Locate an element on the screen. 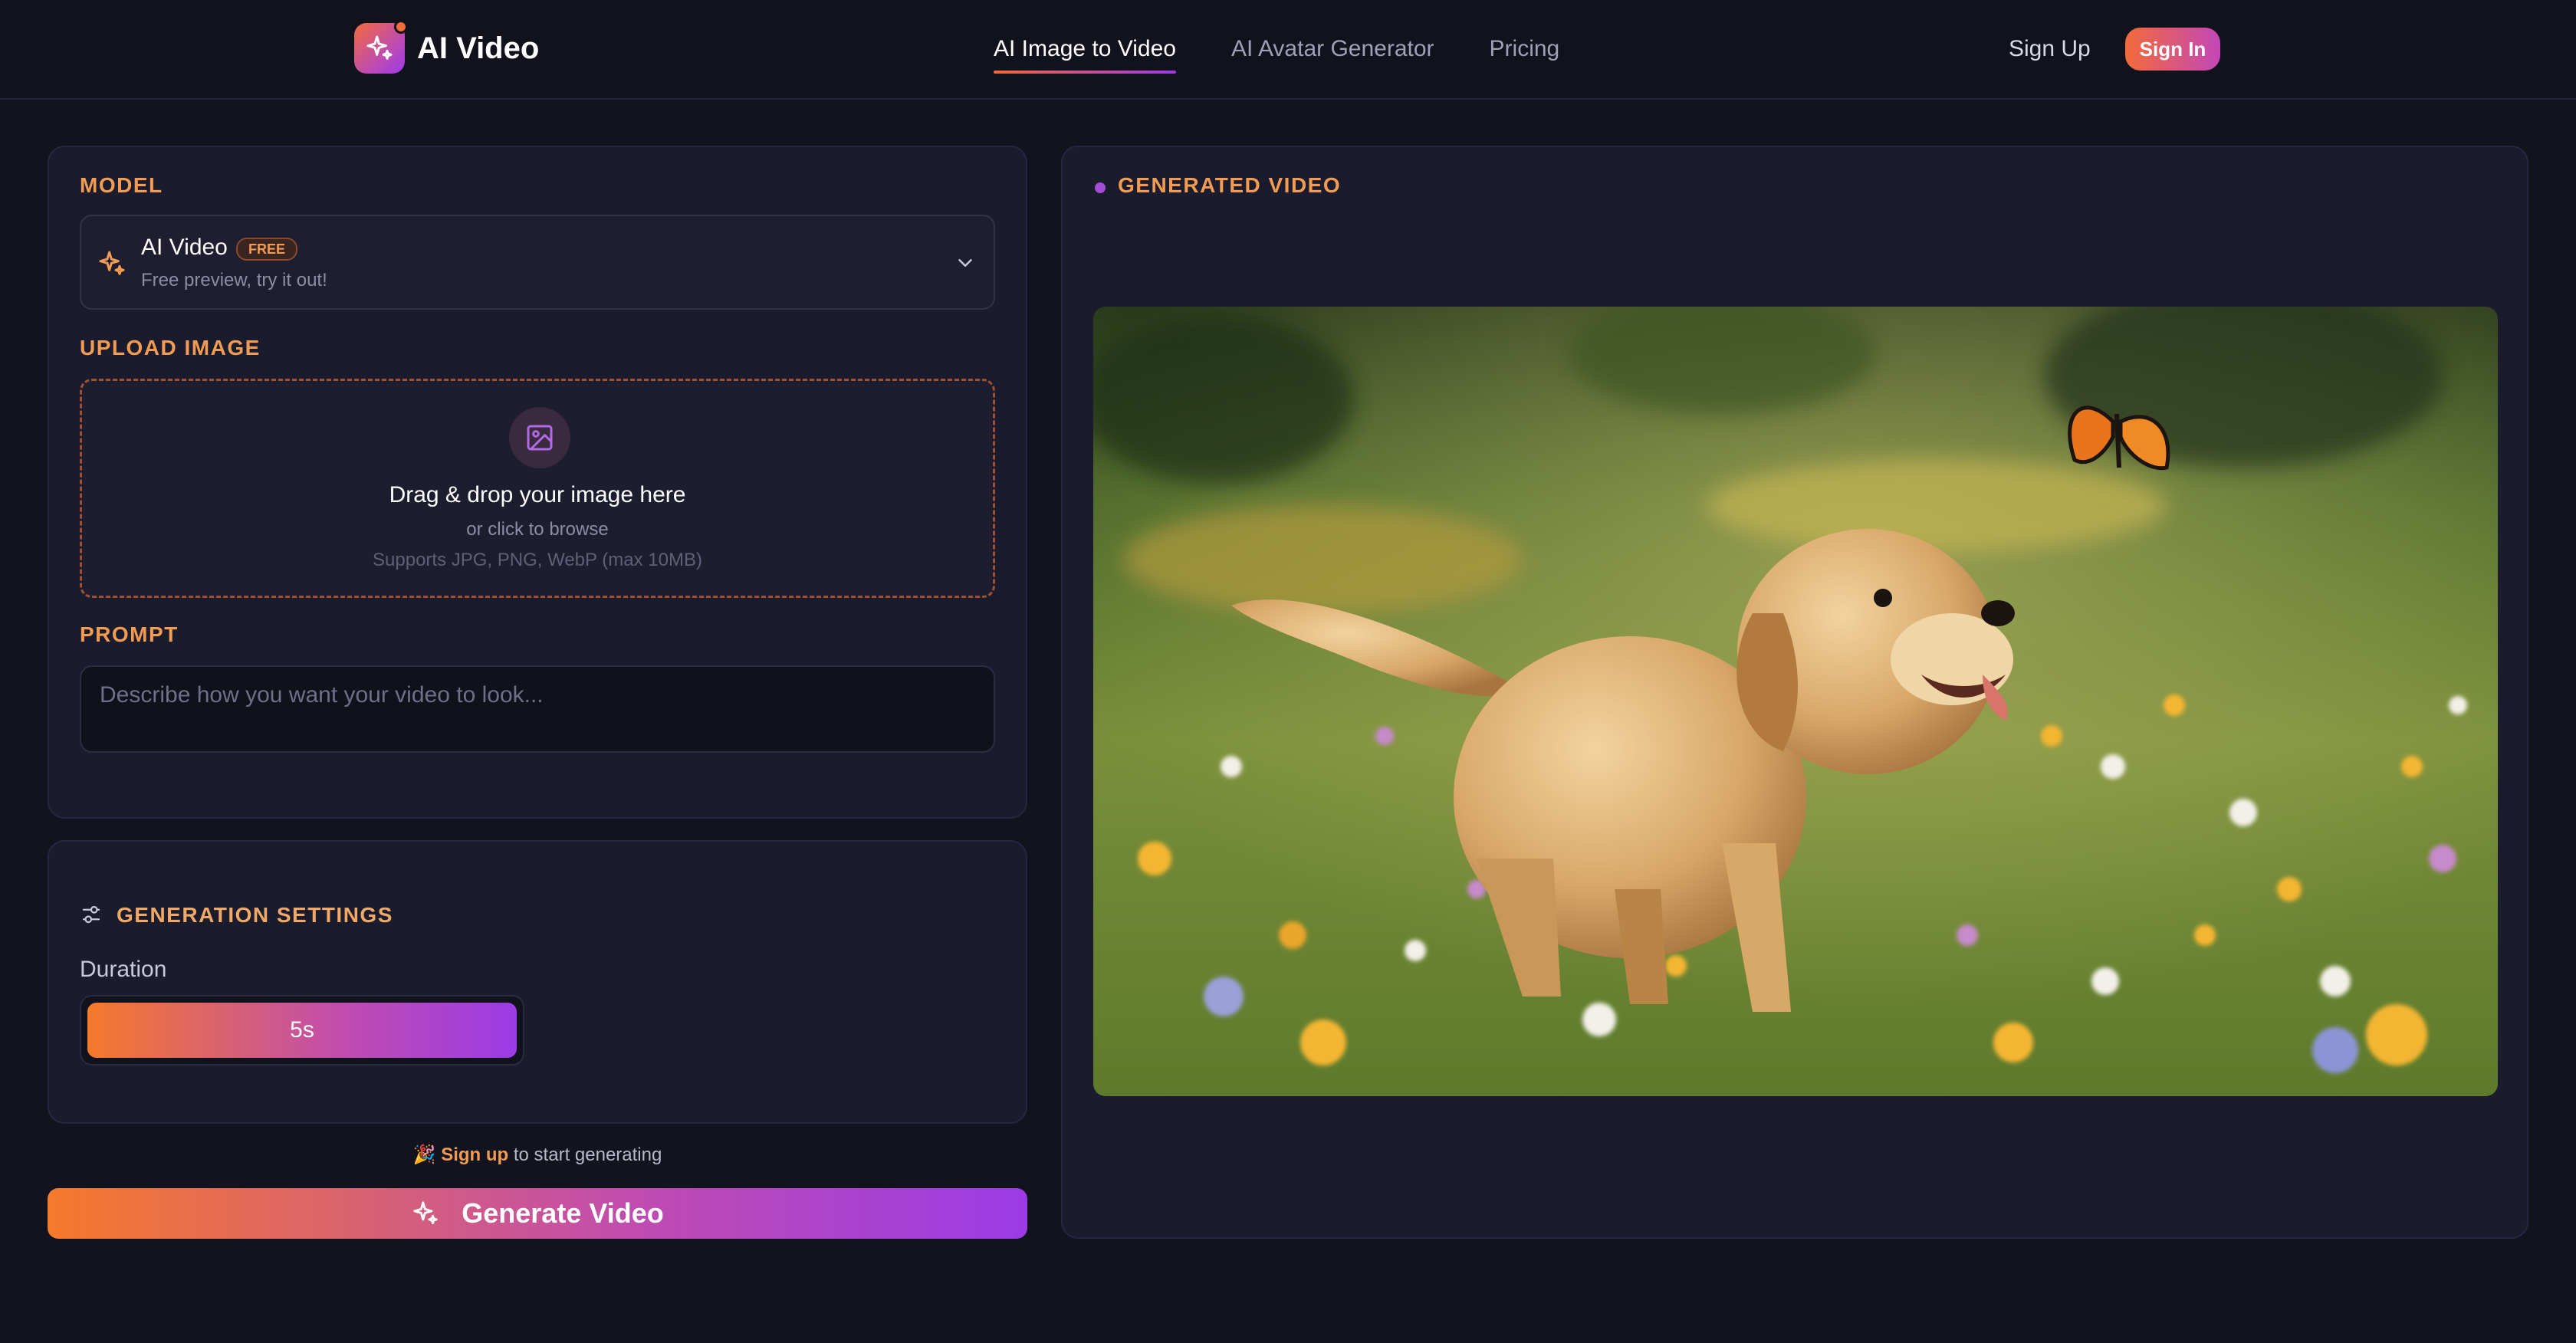 This screenshot has width=2576, height=1343. model-select: AI Video FREE Free preview, try it out! is located at coordinates (537, 263).